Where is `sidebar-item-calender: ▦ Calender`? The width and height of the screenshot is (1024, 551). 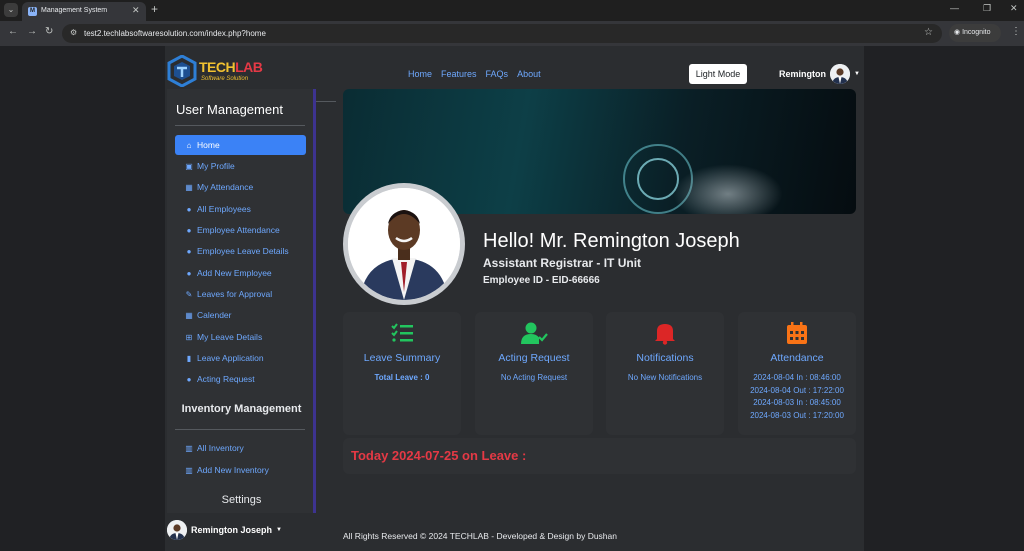
sidebar-item-calender: ▦ Calender is located at coordinates (240, 315).